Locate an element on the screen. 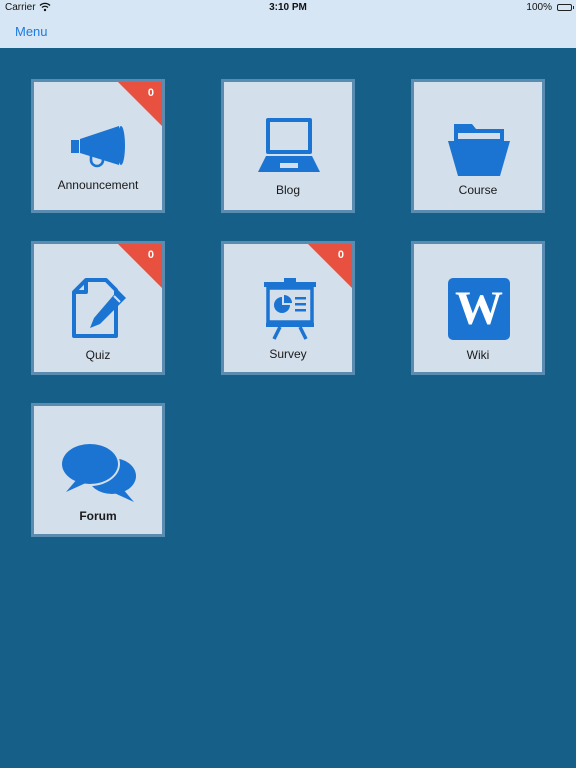 The height and width of the screenshot is (768, 576). tile-label: Blog is located at coordinates (288, 190).